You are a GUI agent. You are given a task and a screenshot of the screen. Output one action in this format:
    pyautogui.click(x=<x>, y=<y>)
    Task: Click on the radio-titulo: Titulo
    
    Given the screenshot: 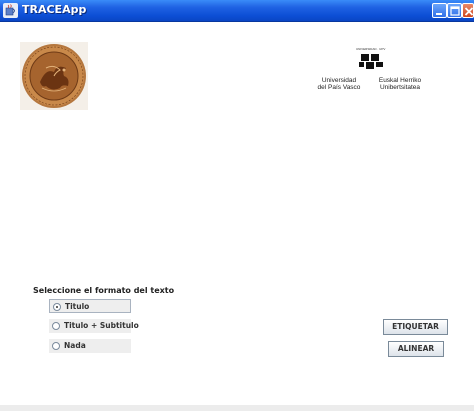 What is the action you would take?
    pyautogui.click(x=90, y=306)
    